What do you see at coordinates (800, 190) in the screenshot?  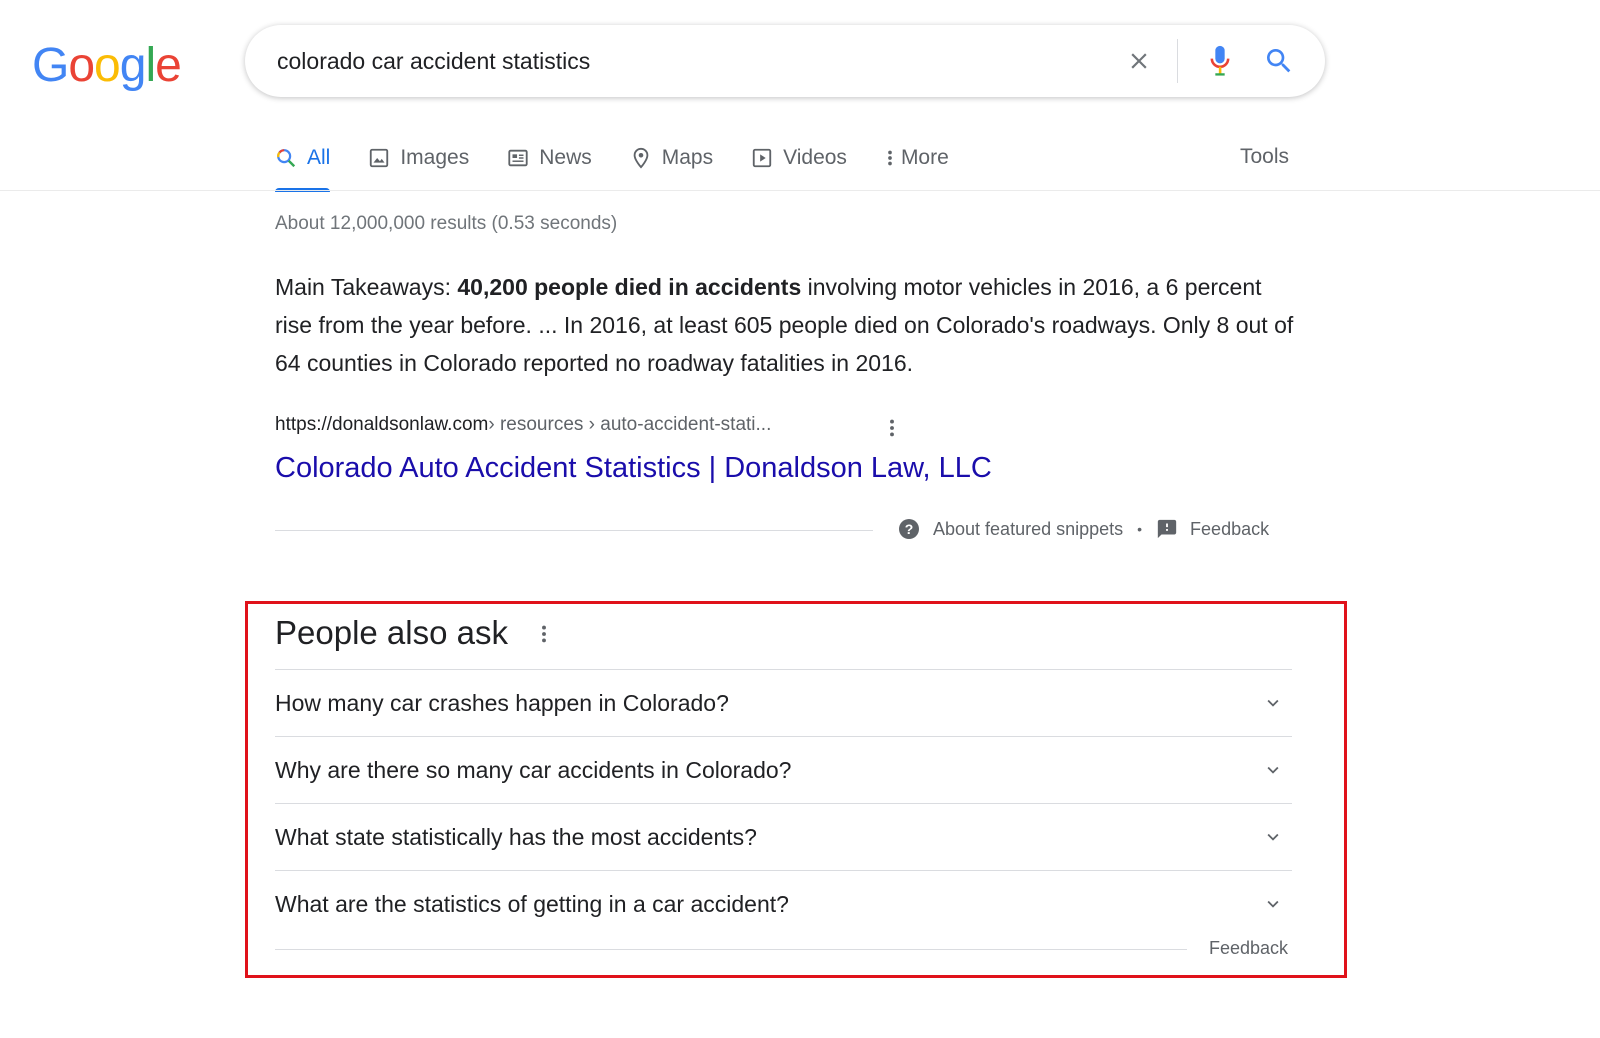 I see `tabs-divider` at bounding box center [800, 190].